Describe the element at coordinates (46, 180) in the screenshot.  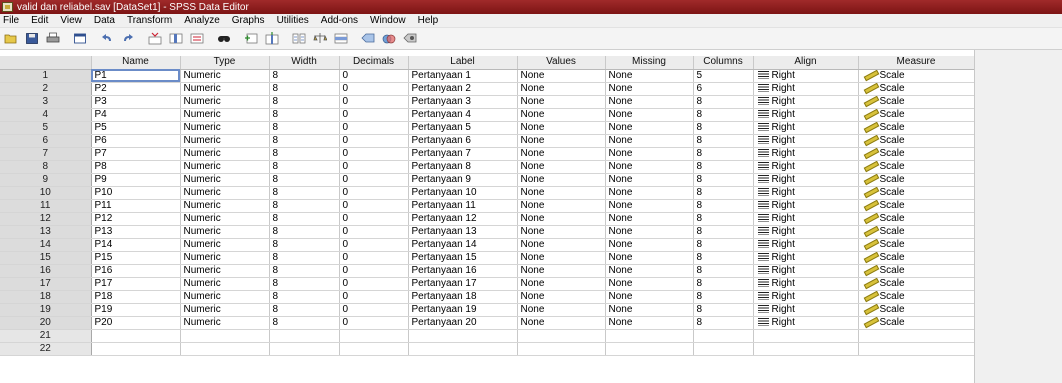
I see `row-number: 9` at that location.